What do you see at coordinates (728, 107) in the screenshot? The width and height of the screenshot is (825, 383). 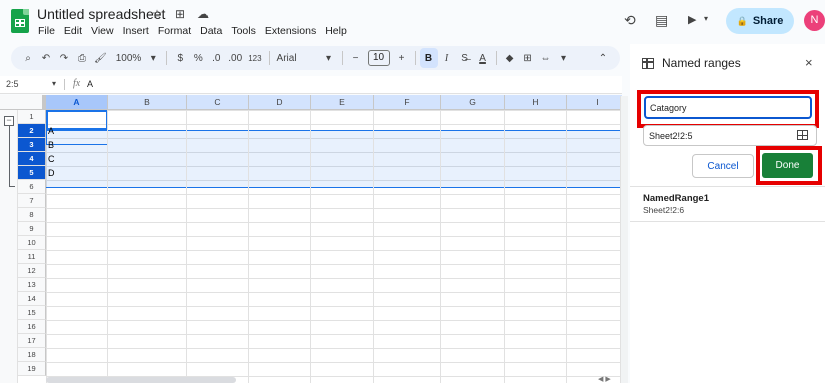 I see `range-name-input` at bounding box center [728, 107].